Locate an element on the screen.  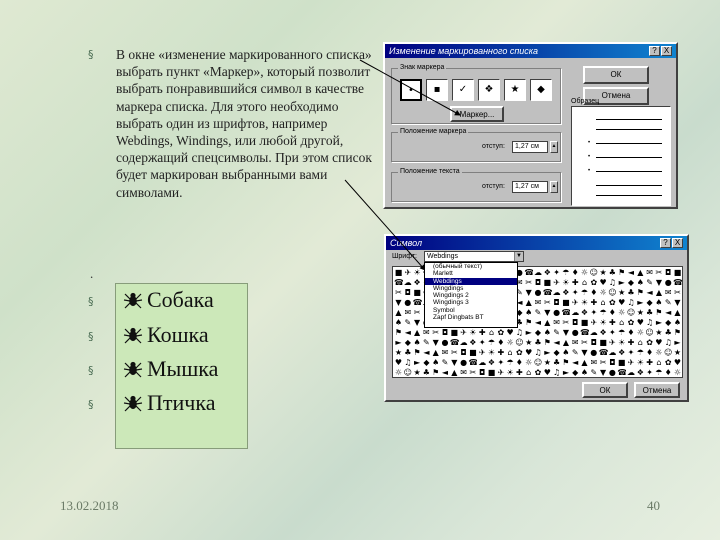
font-option: (обычный текст) is located at coordinates (471, 266).